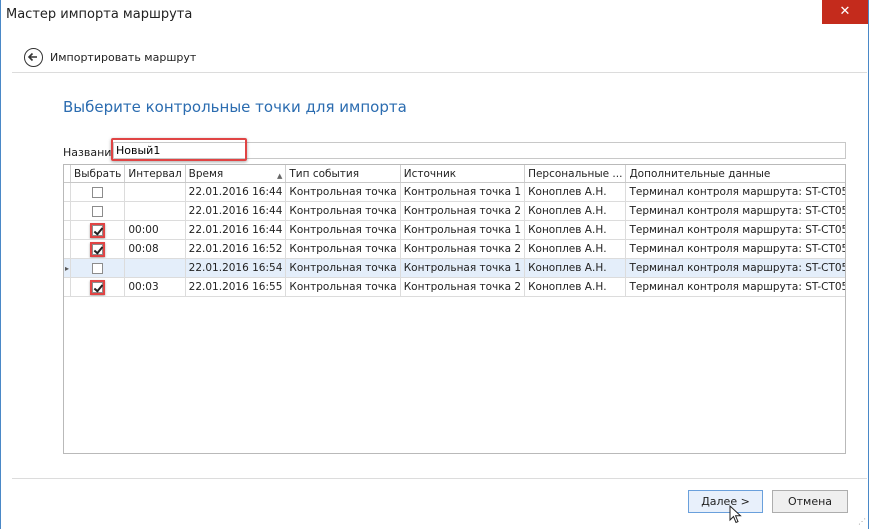 The width and height of the screenshot is (869, 529). Describe the element at coordinates (236, 268) in the screenshot. I see `time-cell: 22.01.2016 16:54` at that location.